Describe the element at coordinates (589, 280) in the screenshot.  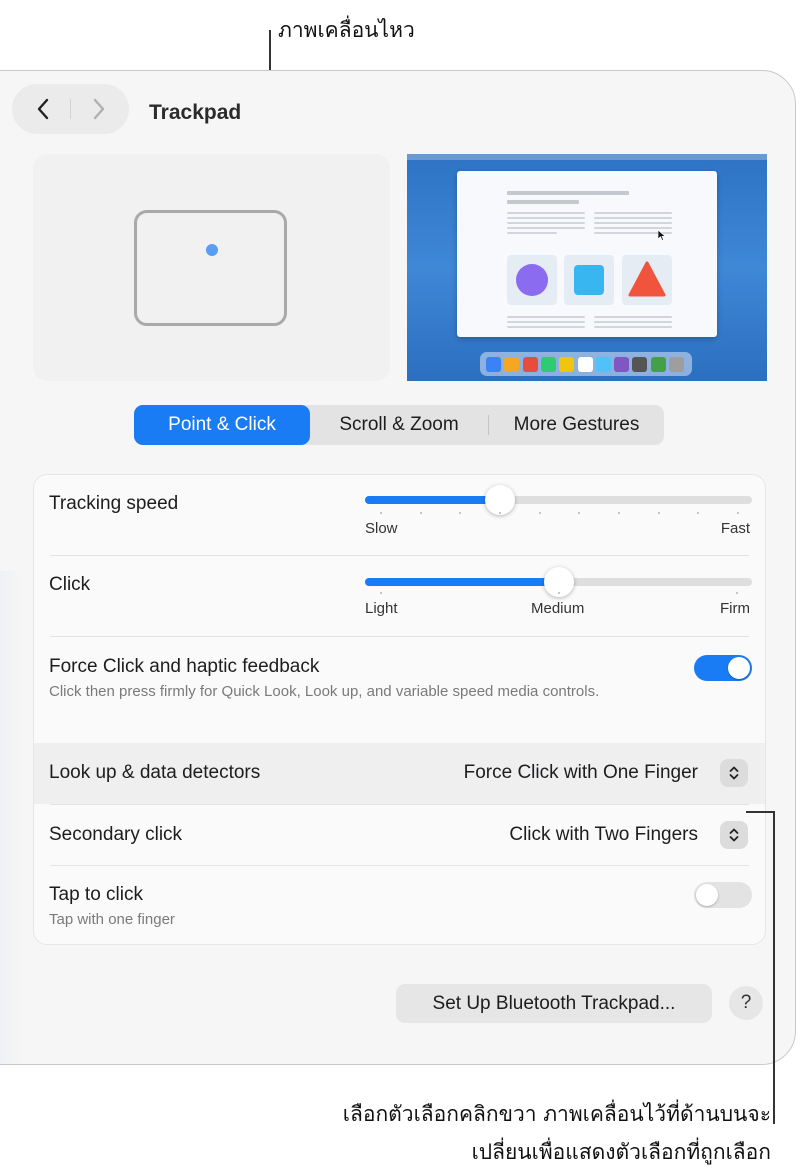
I see `square-shape-icon` at that location.